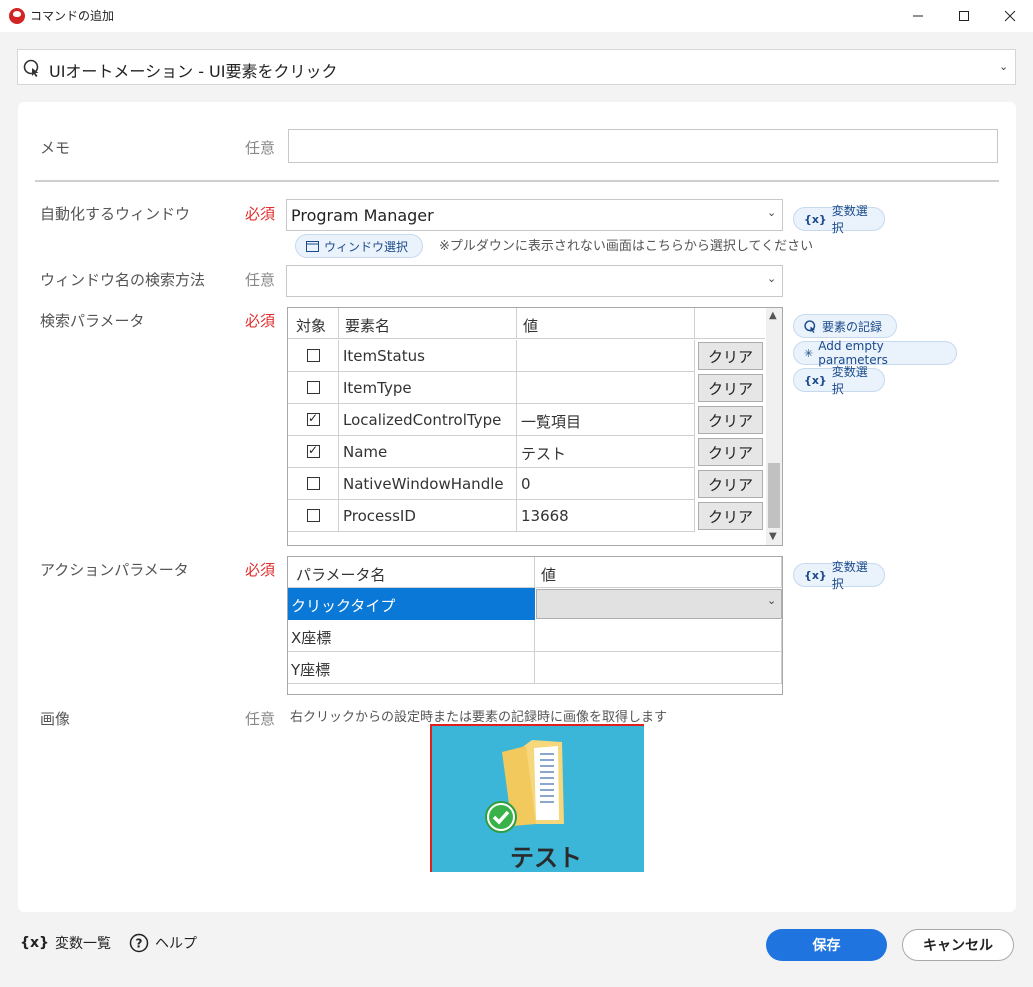 Image resolution: width=1033 pixels, height=987 pixels. What do you see at coordinates (411, 636) in the screenshot?
I see `row-parameter-name: X座標` at bounding box center [411, 636].